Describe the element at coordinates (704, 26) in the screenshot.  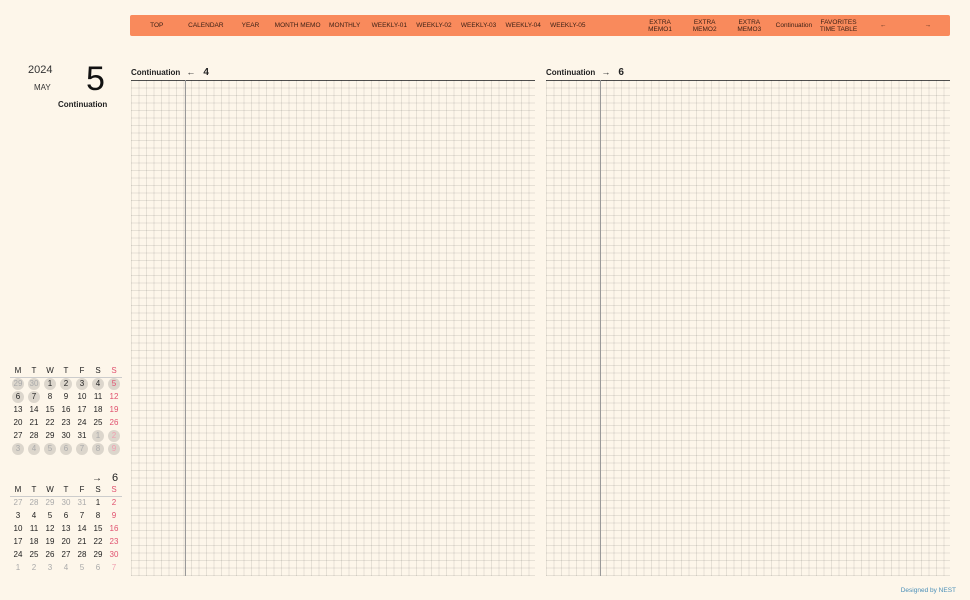
I see `nav-item: EXTRA MEMO2` at that location.